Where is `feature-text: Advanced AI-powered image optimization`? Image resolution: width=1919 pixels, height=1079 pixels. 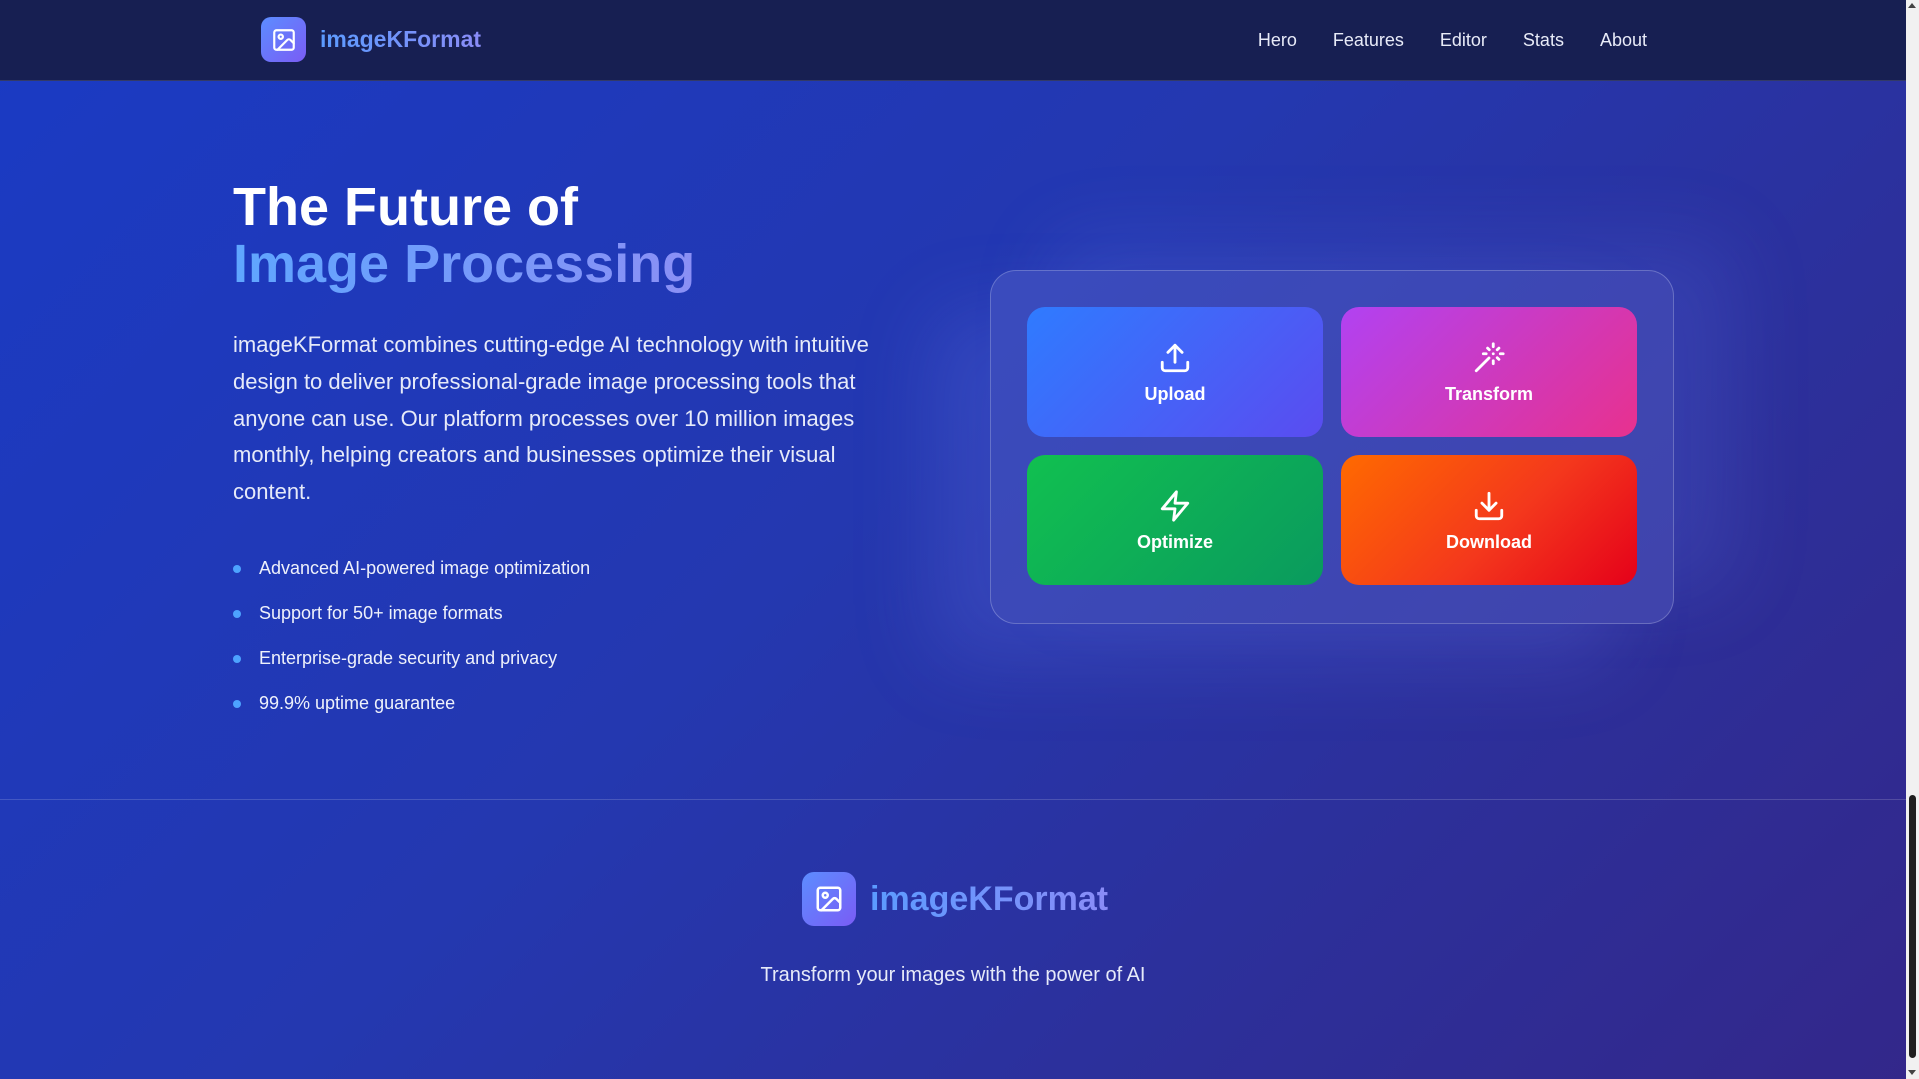
feature-text: Advanced AI-powered image optimization is located at coordinates (425, 568).